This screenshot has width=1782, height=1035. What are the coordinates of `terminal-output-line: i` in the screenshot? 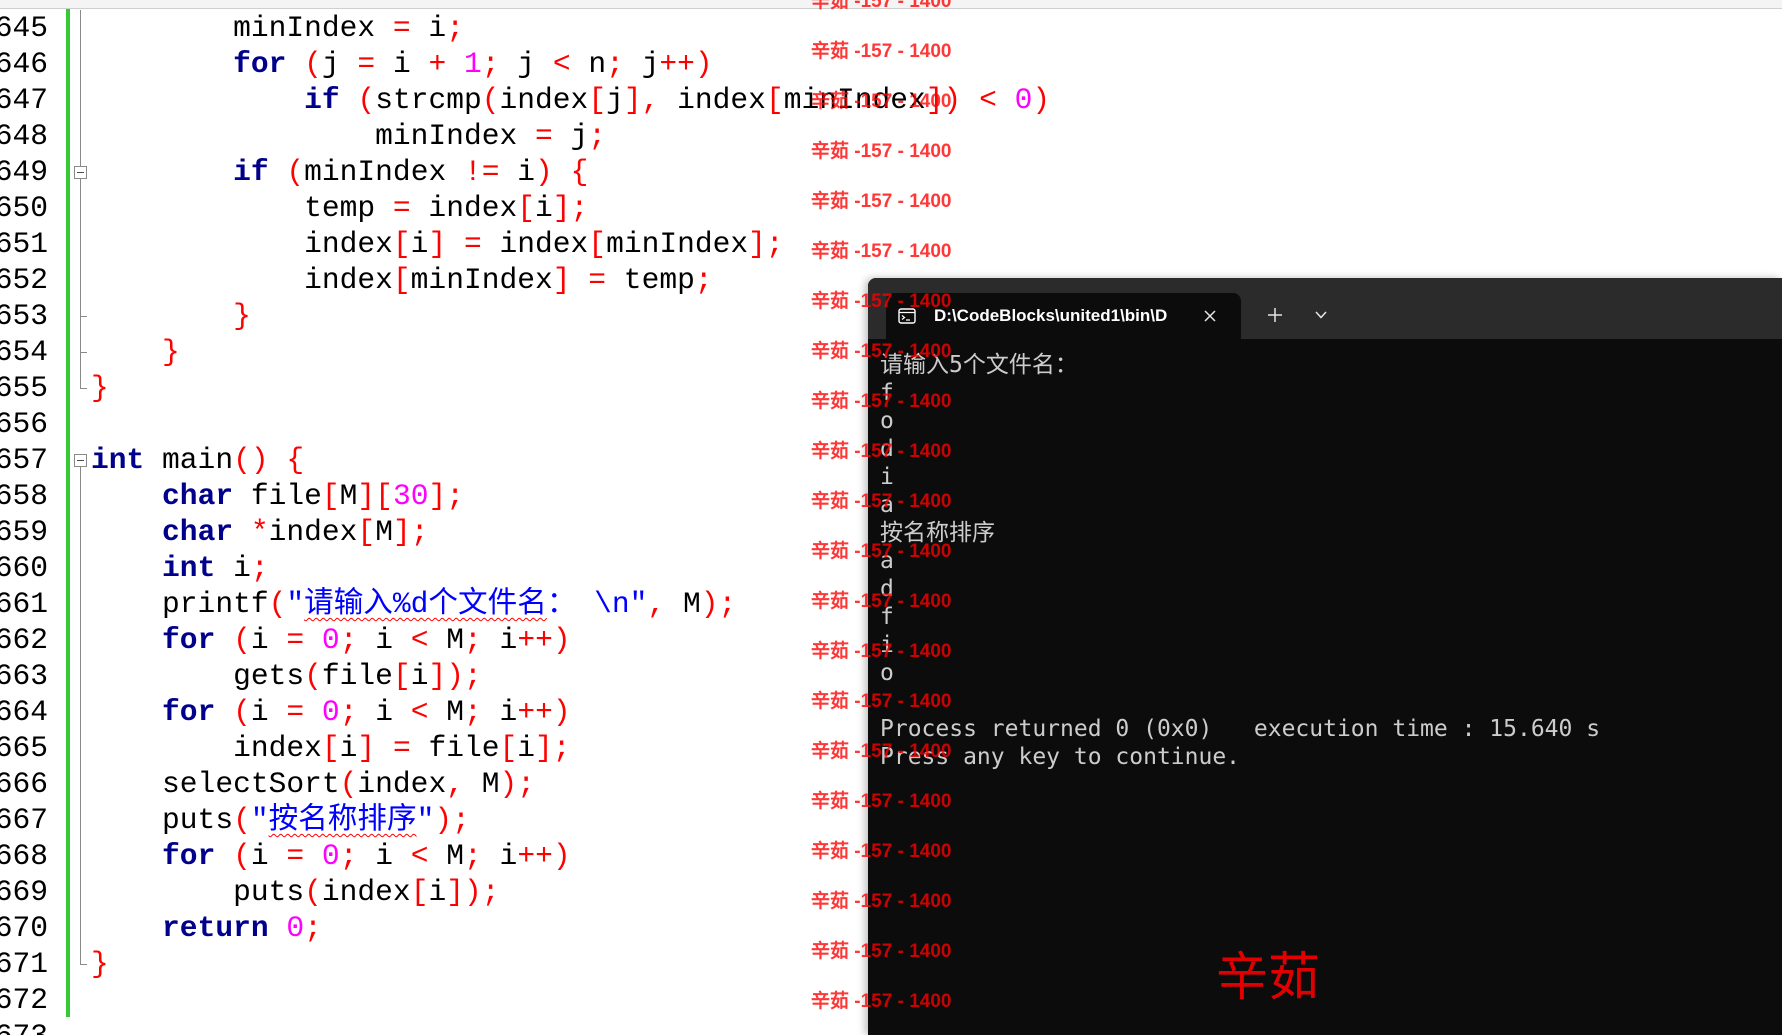 It's located at (887, 645).